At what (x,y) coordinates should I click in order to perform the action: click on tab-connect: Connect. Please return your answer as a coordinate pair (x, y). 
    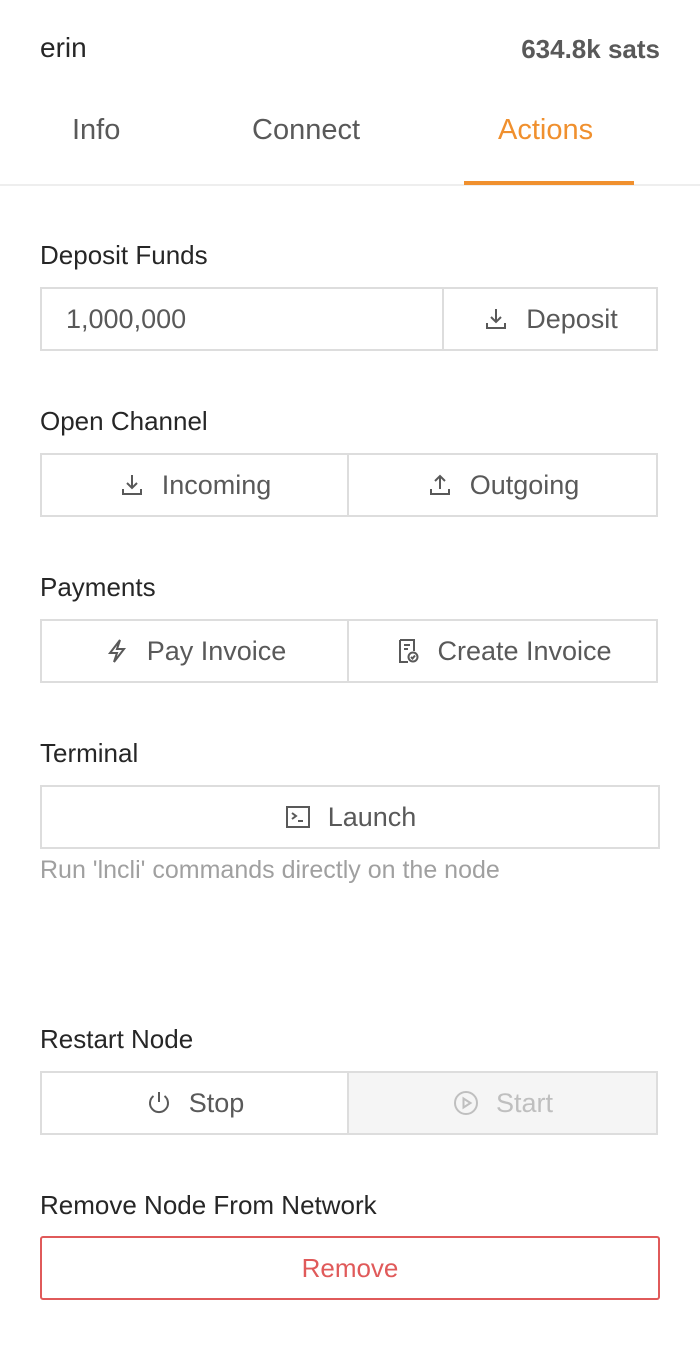
    Looking at the image, I should click on (306, 130).